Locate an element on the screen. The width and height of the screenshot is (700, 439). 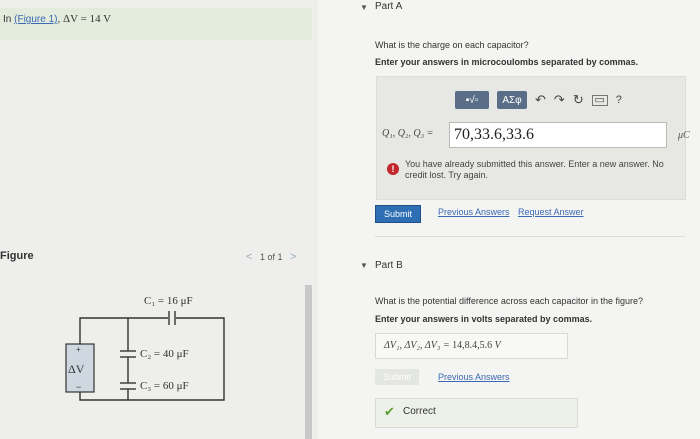
part-b-previous-answers-link: Previous Answers is located at coordinates (474, 377).